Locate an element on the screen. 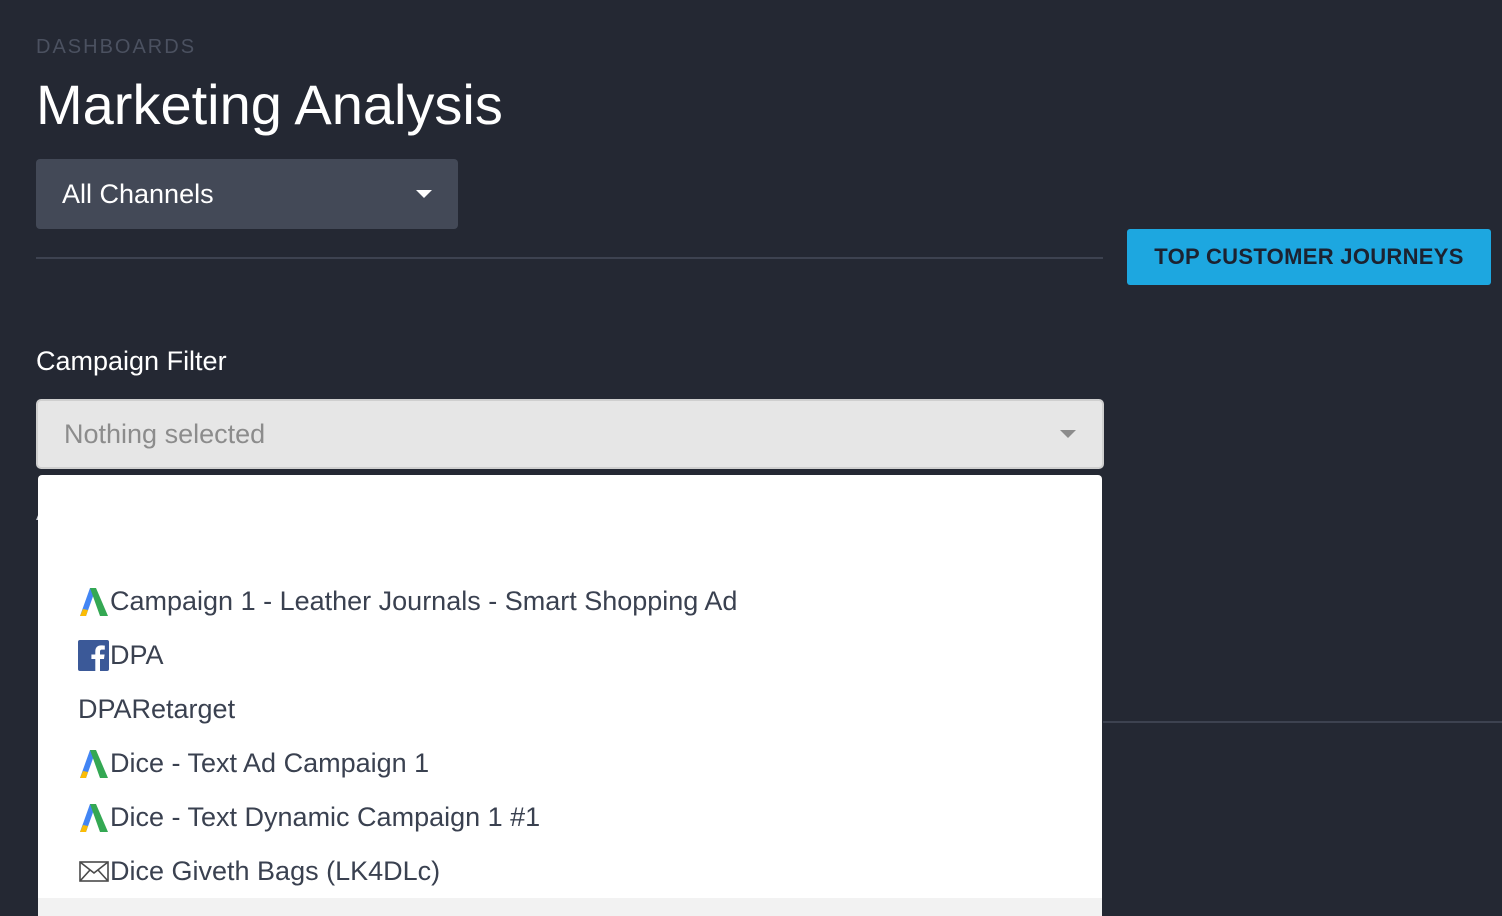 The width and height of the screenshot is (1502, 916). top-customer-journeys-button: TOP CUSTOMER JOURNEYS is located at coordinates (1309, 257).